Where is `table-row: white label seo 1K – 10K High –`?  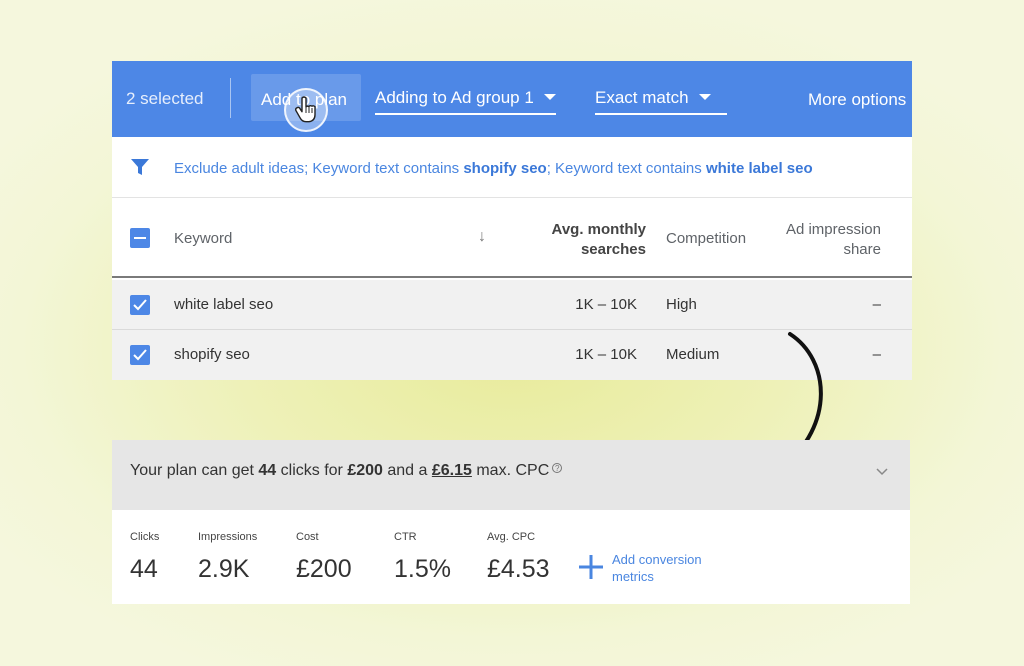
table-row: white label seo 1K – 10K High – is located at coordinates (512, 305).